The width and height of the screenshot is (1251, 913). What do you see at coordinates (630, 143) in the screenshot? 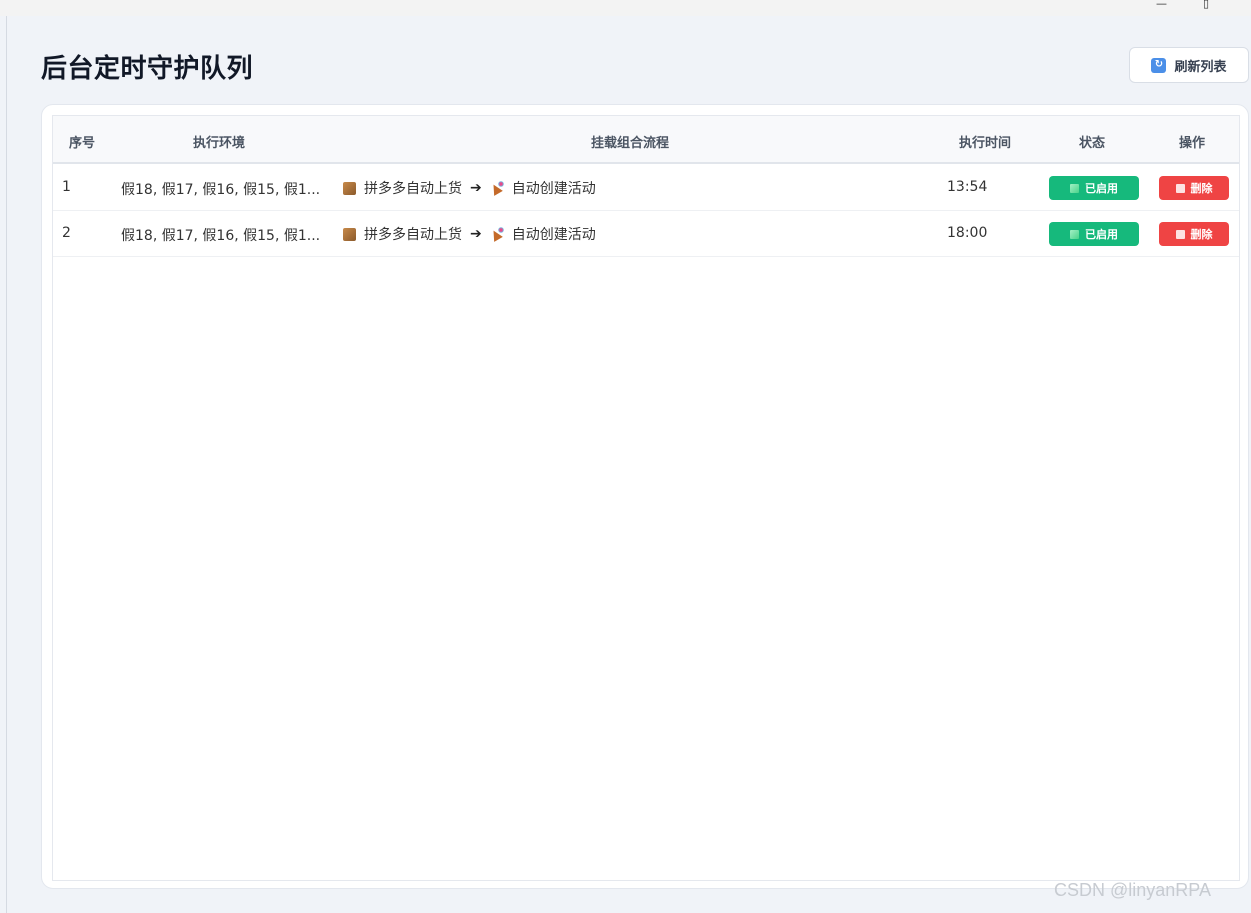
I see `header-flow: 挂载组合流程` at bounding box center [630, 143].